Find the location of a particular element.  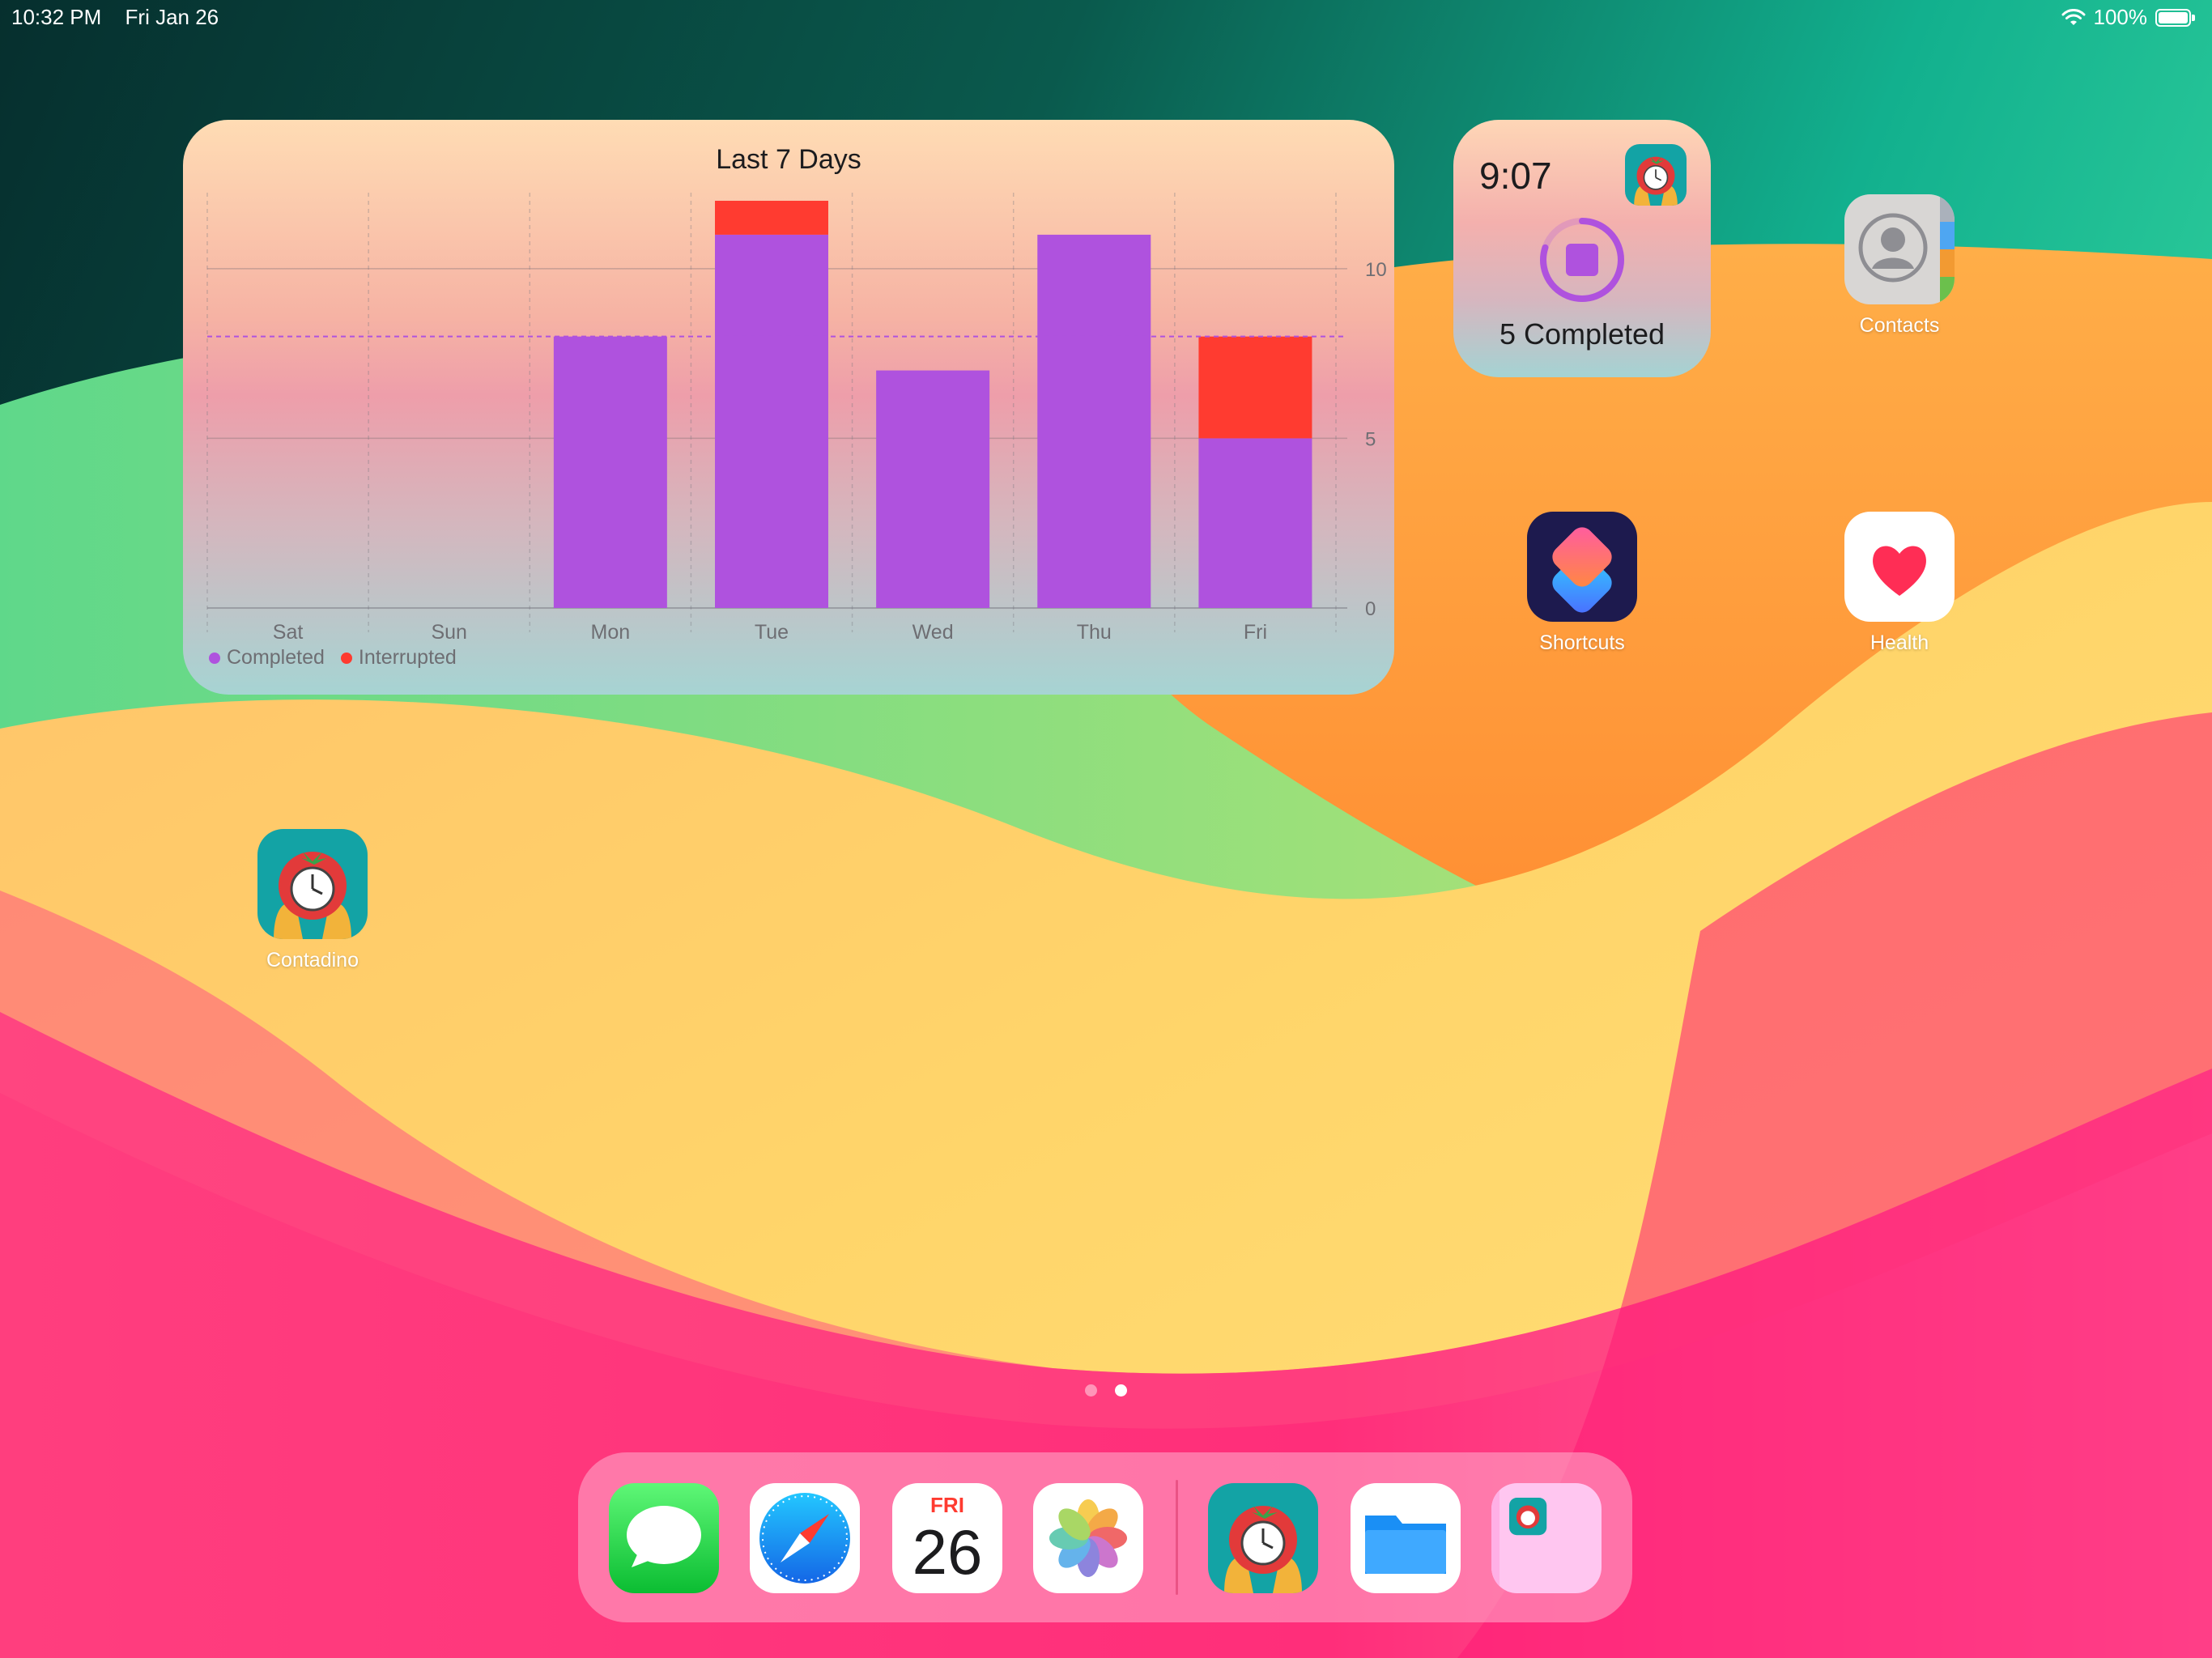

timer-progress-ring is located at coordinates (1582, 260).